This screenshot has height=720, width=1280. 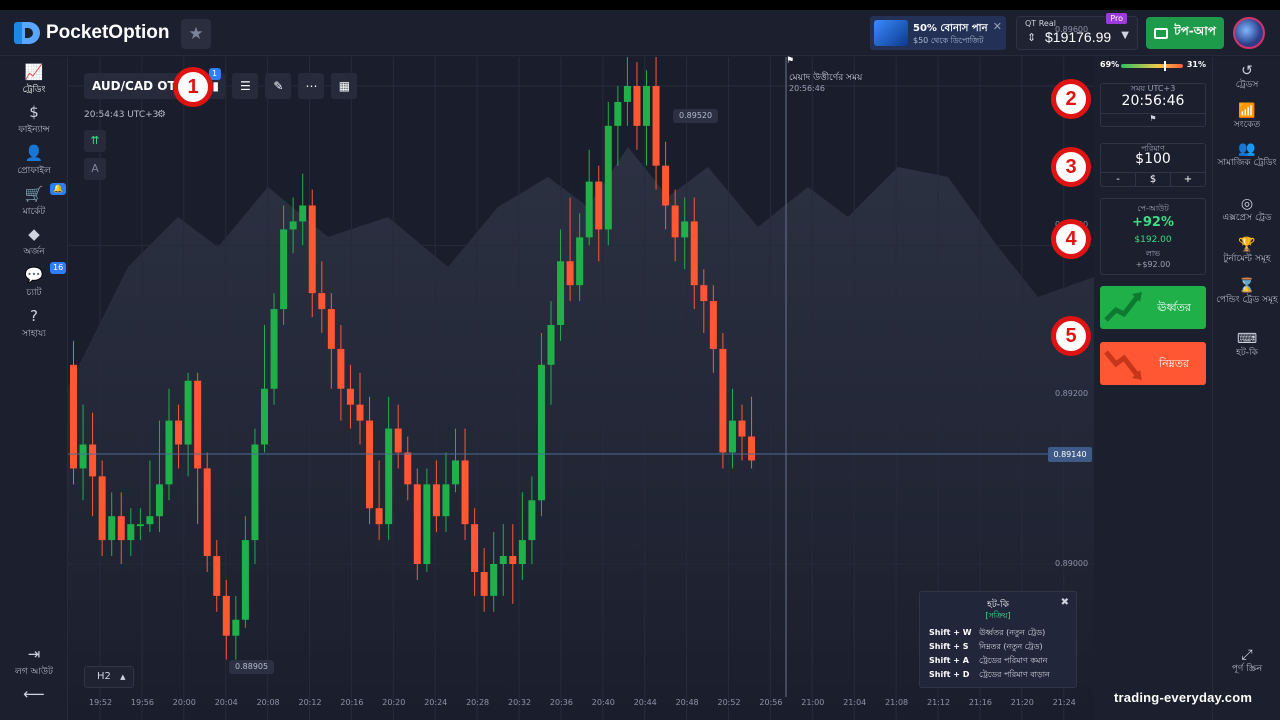 What do you see at coordinates (95, 141) in the screenshot?
I see `trend-up-button: ⇈` at bounding box center [95, 141].